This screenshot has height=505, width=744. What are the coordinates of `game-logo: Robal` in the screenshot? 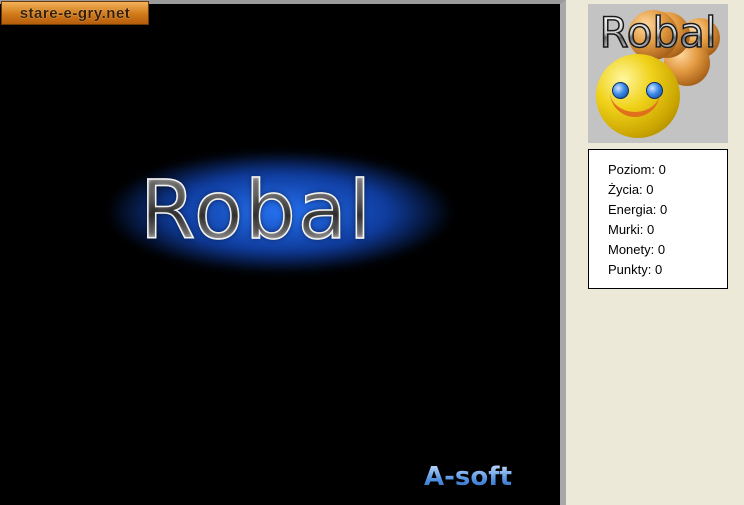 It's located at (658, 73).